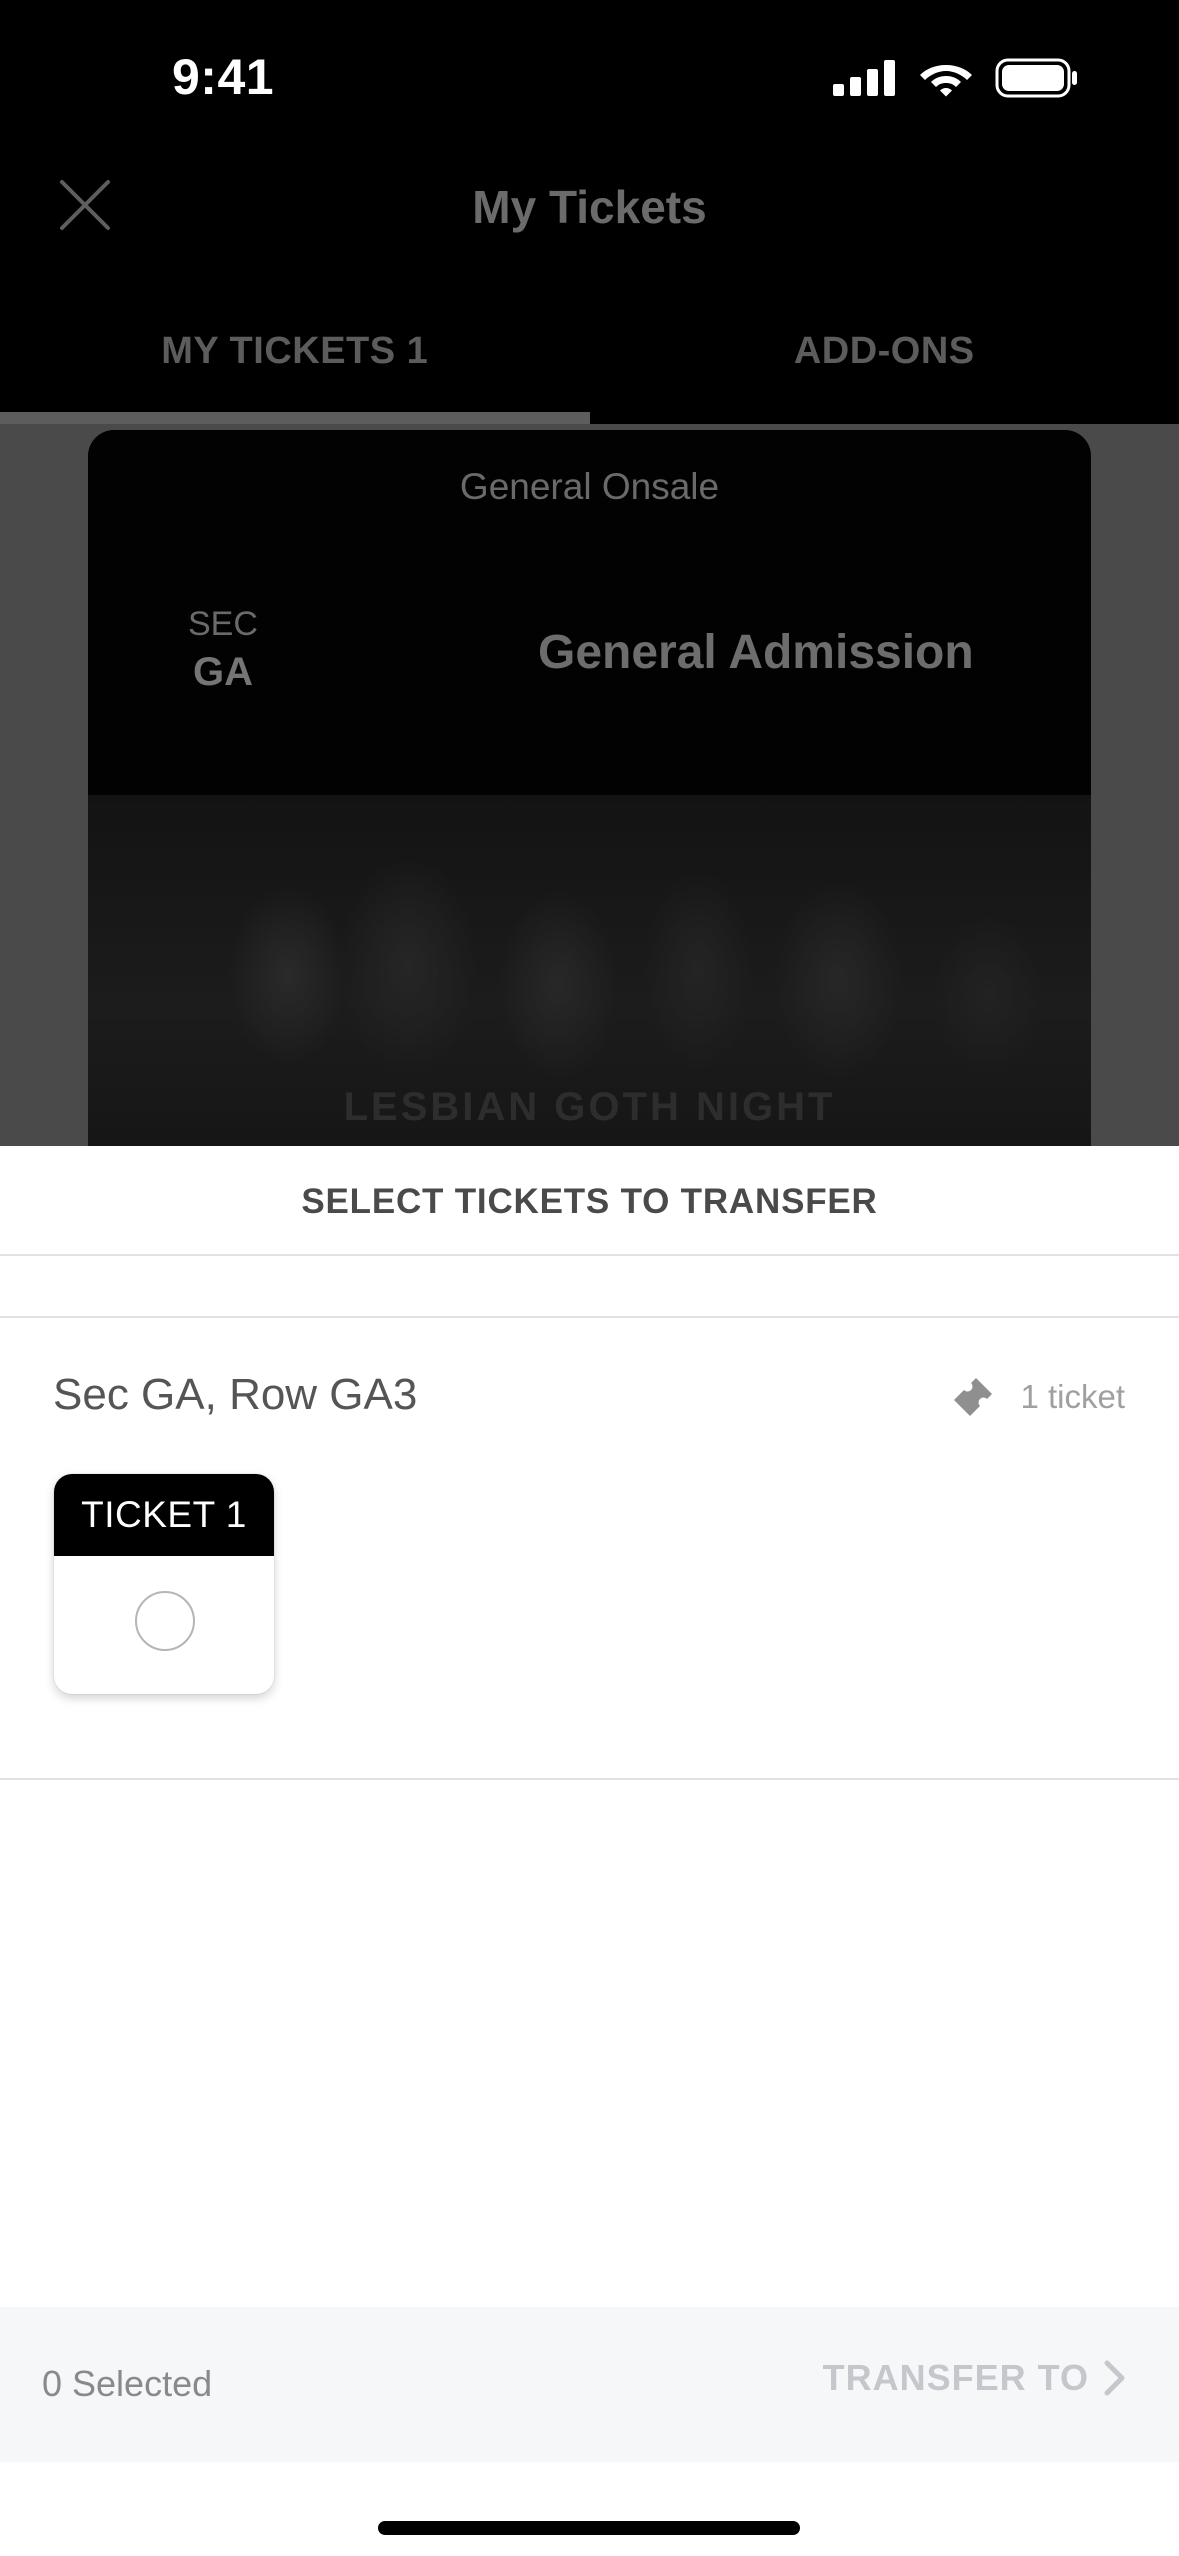  Describe the element at coordinates (223, 624) in the screenshot. I see `section-label: SEC` at that location.